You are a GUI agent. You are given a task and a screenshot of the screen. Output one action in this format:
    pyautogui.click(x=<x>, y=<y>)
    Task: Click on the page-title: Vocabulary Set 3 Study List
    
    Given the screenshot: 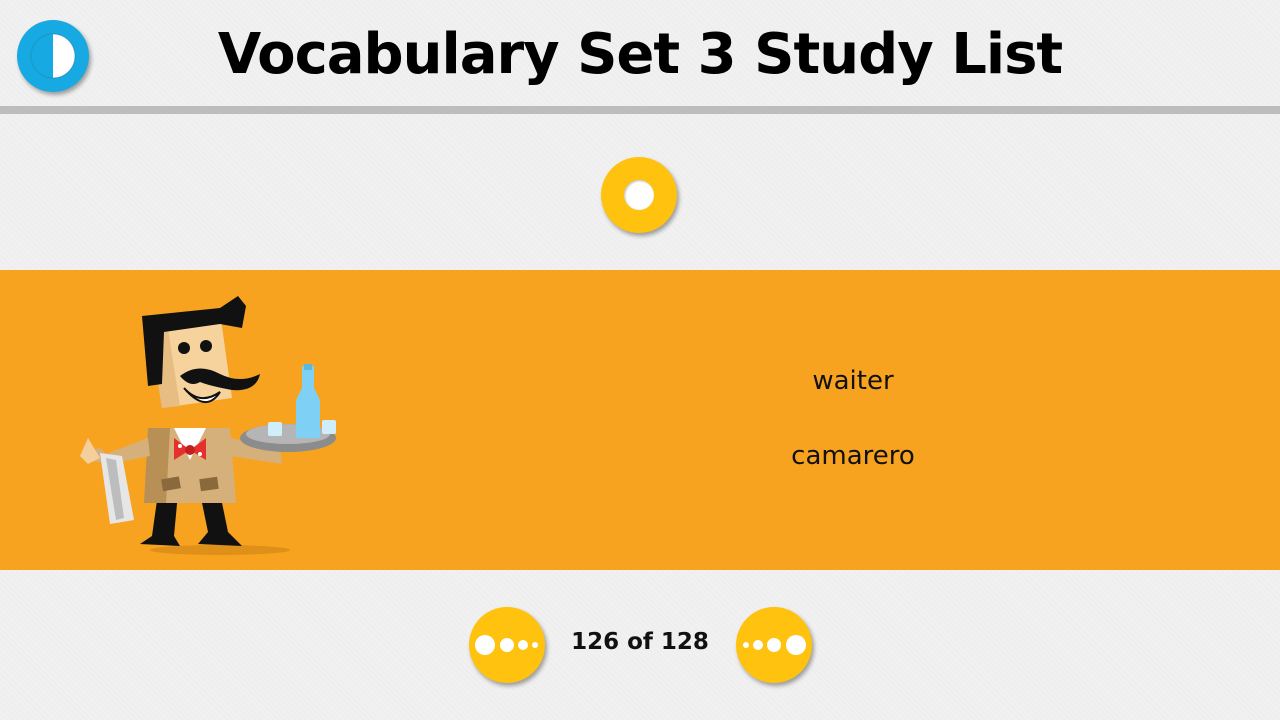 What is the action you would take?
    pyautogui.click(x=640, y=54)
    